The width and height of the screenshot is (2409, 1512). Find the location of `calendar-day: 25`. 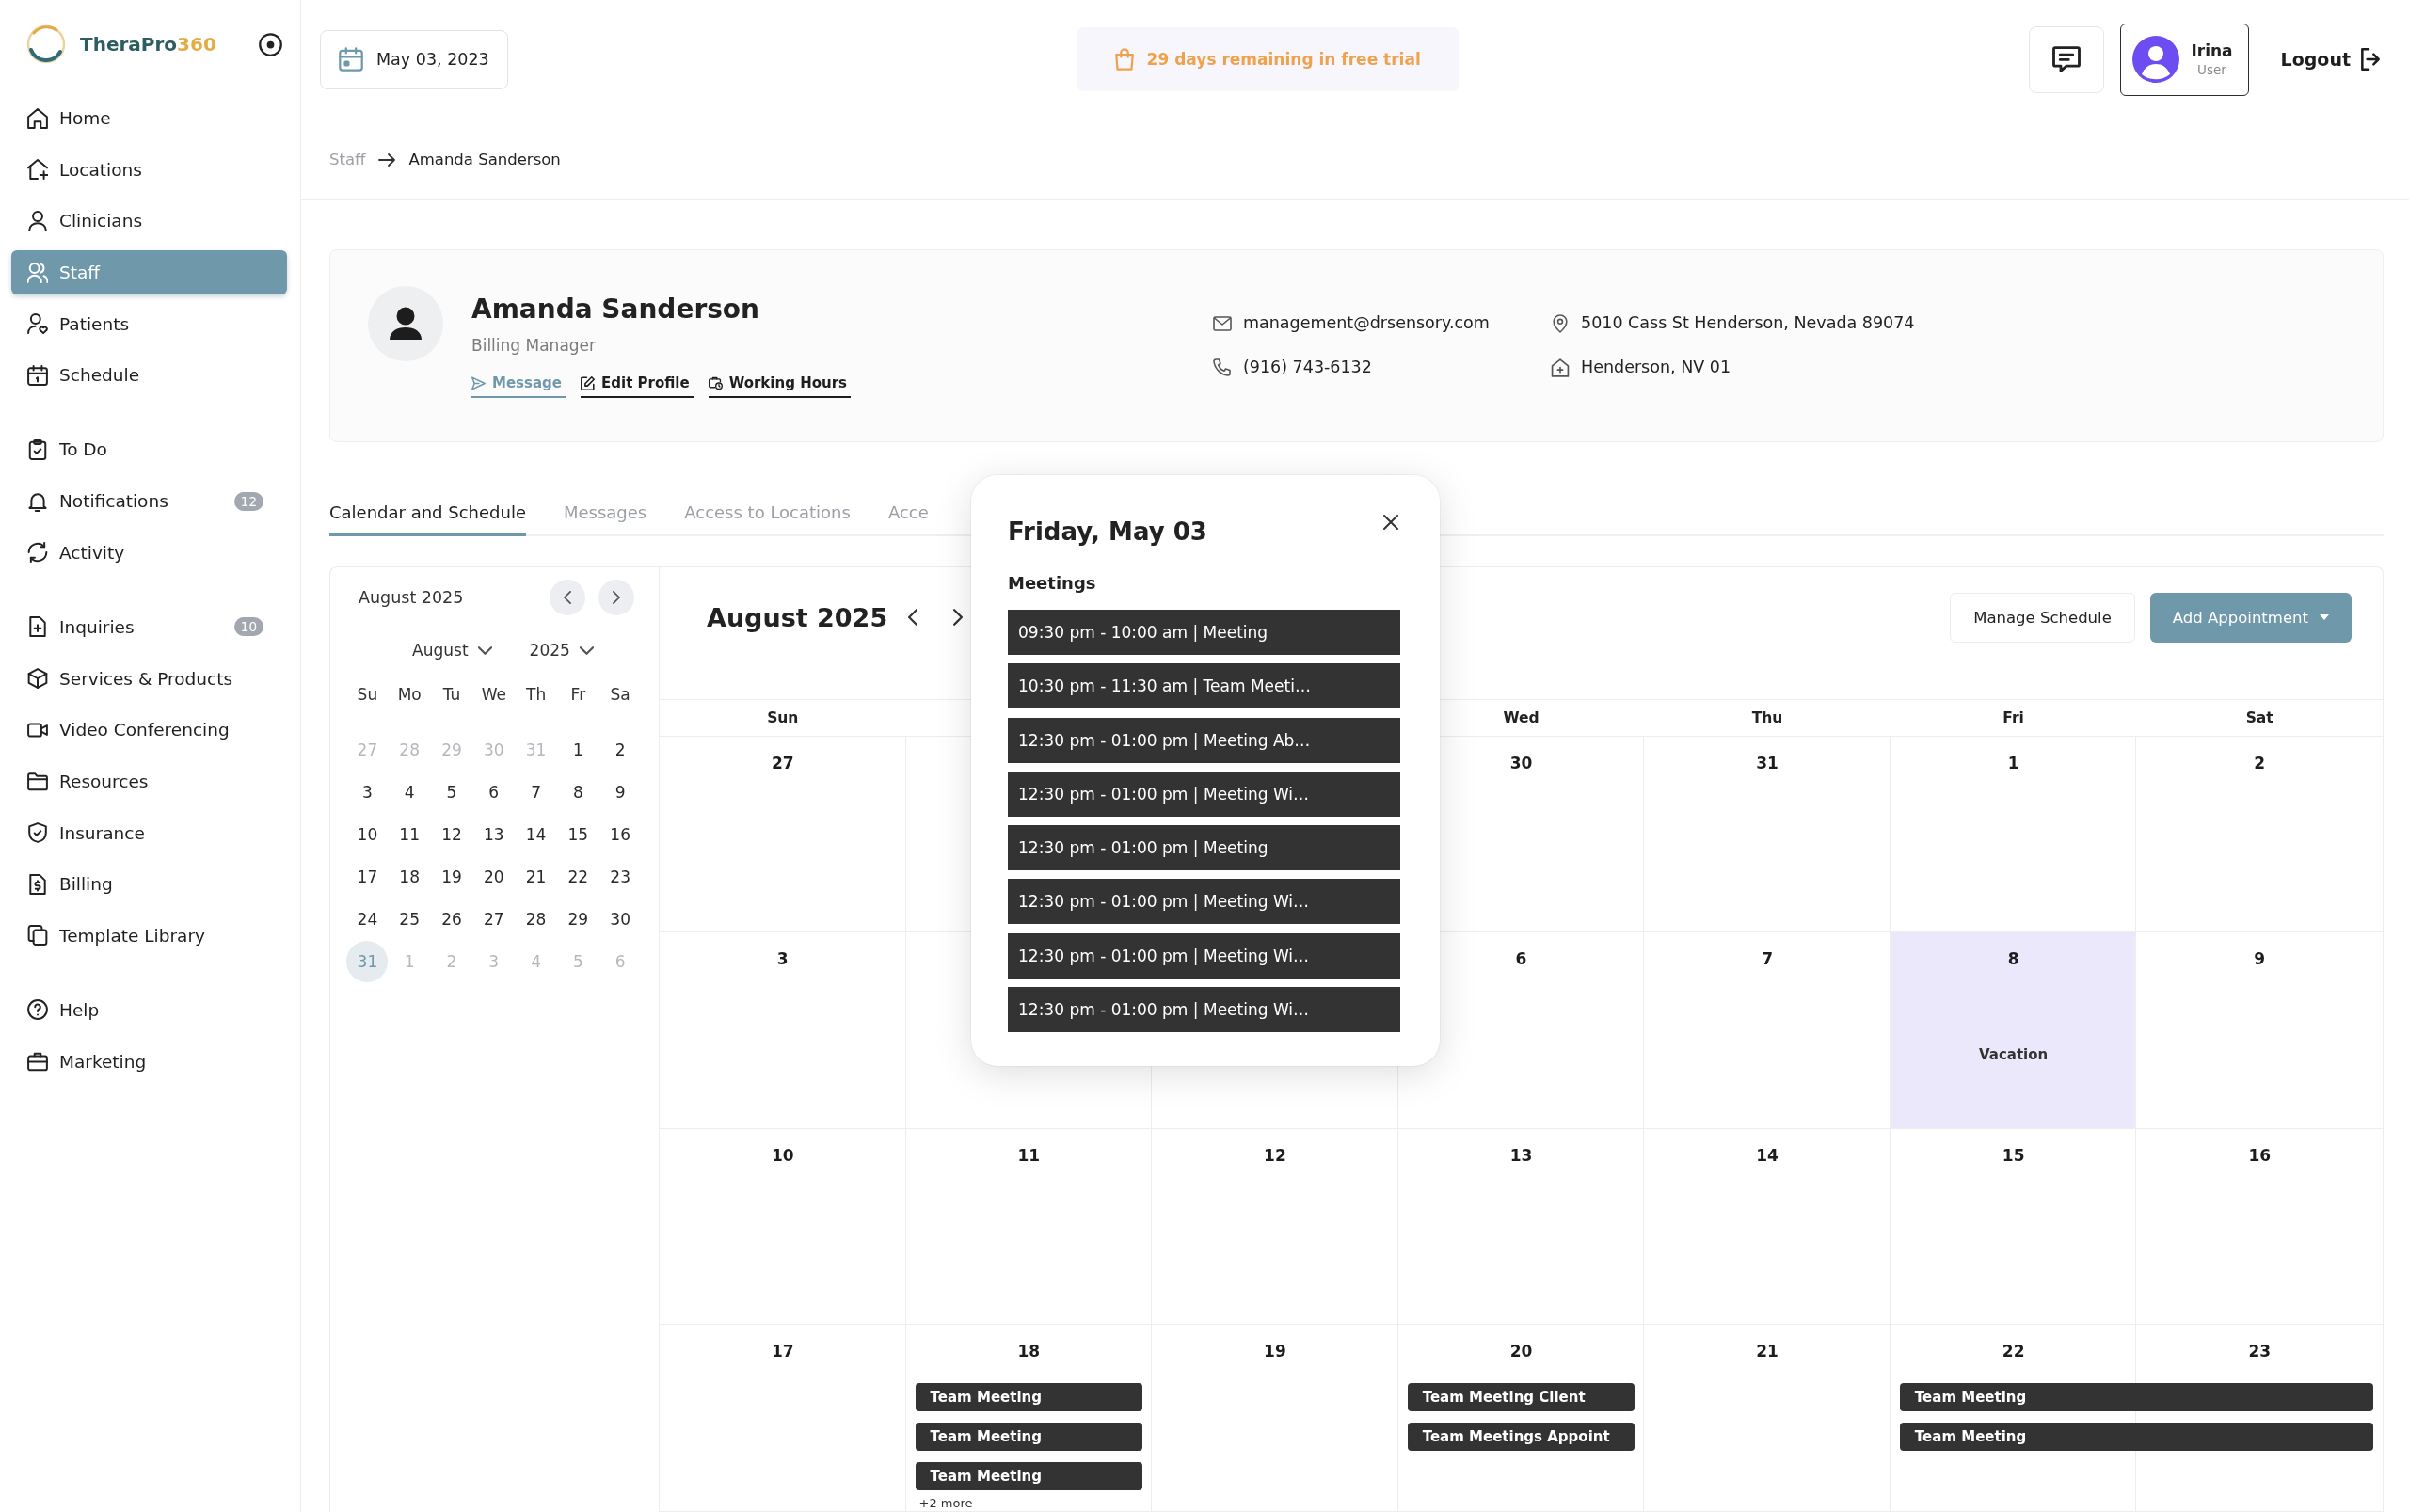

calendar-day: 25 is located at coordinates (410, 919).